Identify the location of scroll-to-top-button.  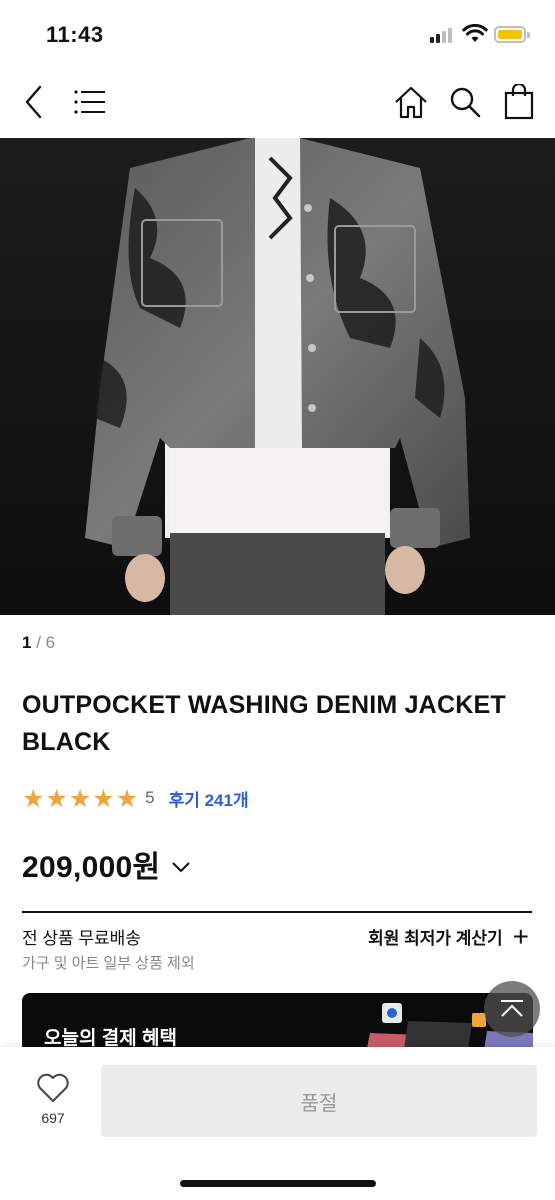
(512, 1009).